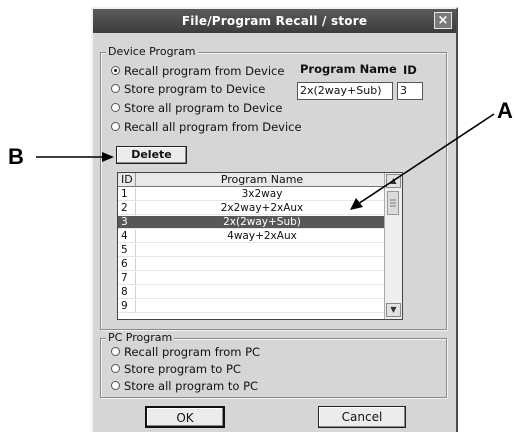 The height and width of the screenshot is (432, 518). Describe the element at coordinates (426, 159) in the screenshot. I see `arrow-a-line` at that location.